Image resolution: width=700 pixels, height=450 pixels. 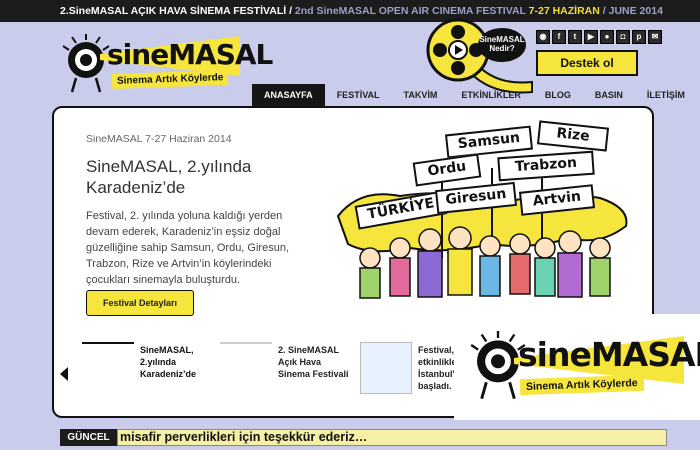 What do you see at coordinates (639, 37) in the screenshot?
I see `pinterest-icon: p` at bounding box center [639, 37].